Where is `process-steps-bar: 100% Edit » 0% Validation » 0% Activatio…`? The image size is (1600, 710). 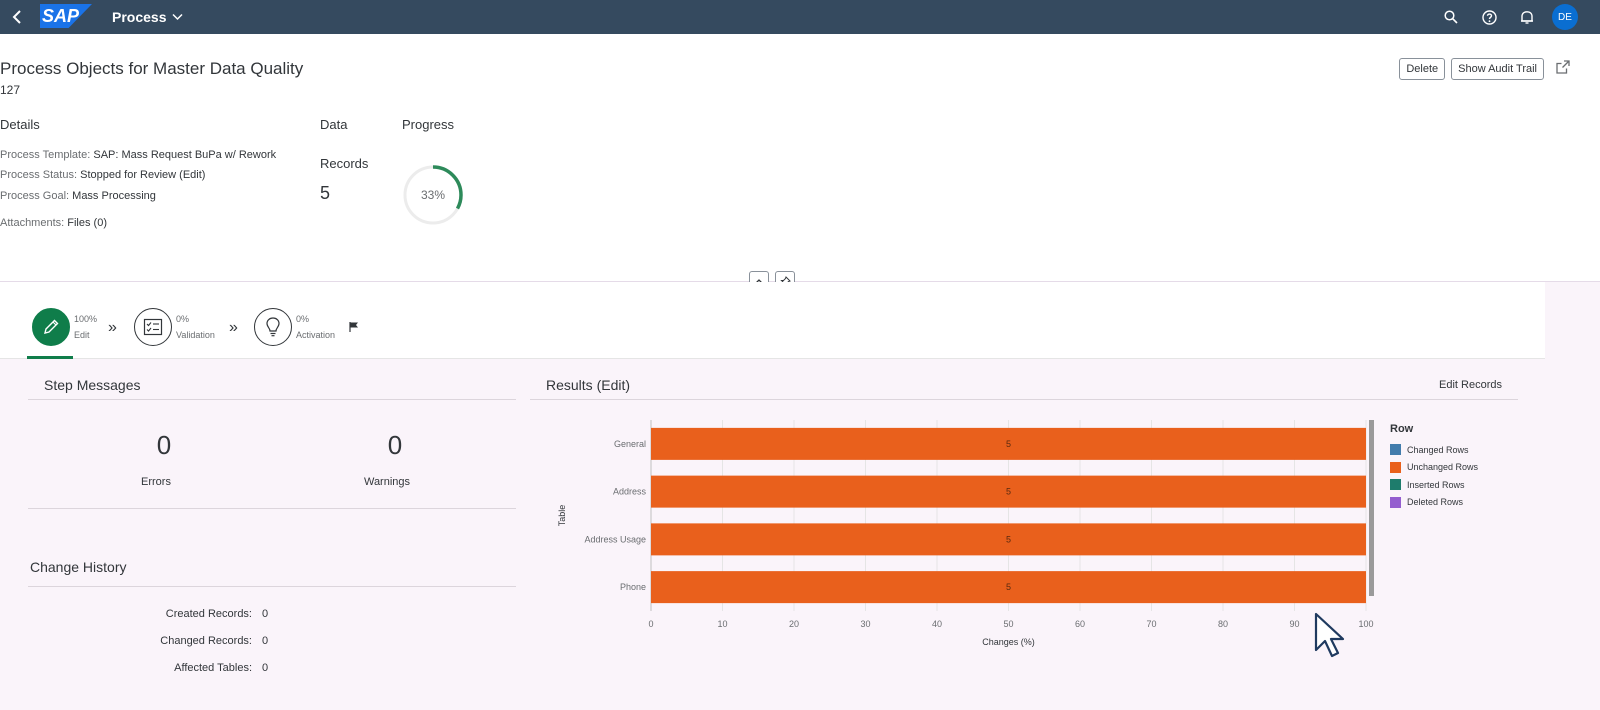
process-steps-bar: 100% Edit » 0% Validation » 0% Activatio… is located at coordinates (772, 320).